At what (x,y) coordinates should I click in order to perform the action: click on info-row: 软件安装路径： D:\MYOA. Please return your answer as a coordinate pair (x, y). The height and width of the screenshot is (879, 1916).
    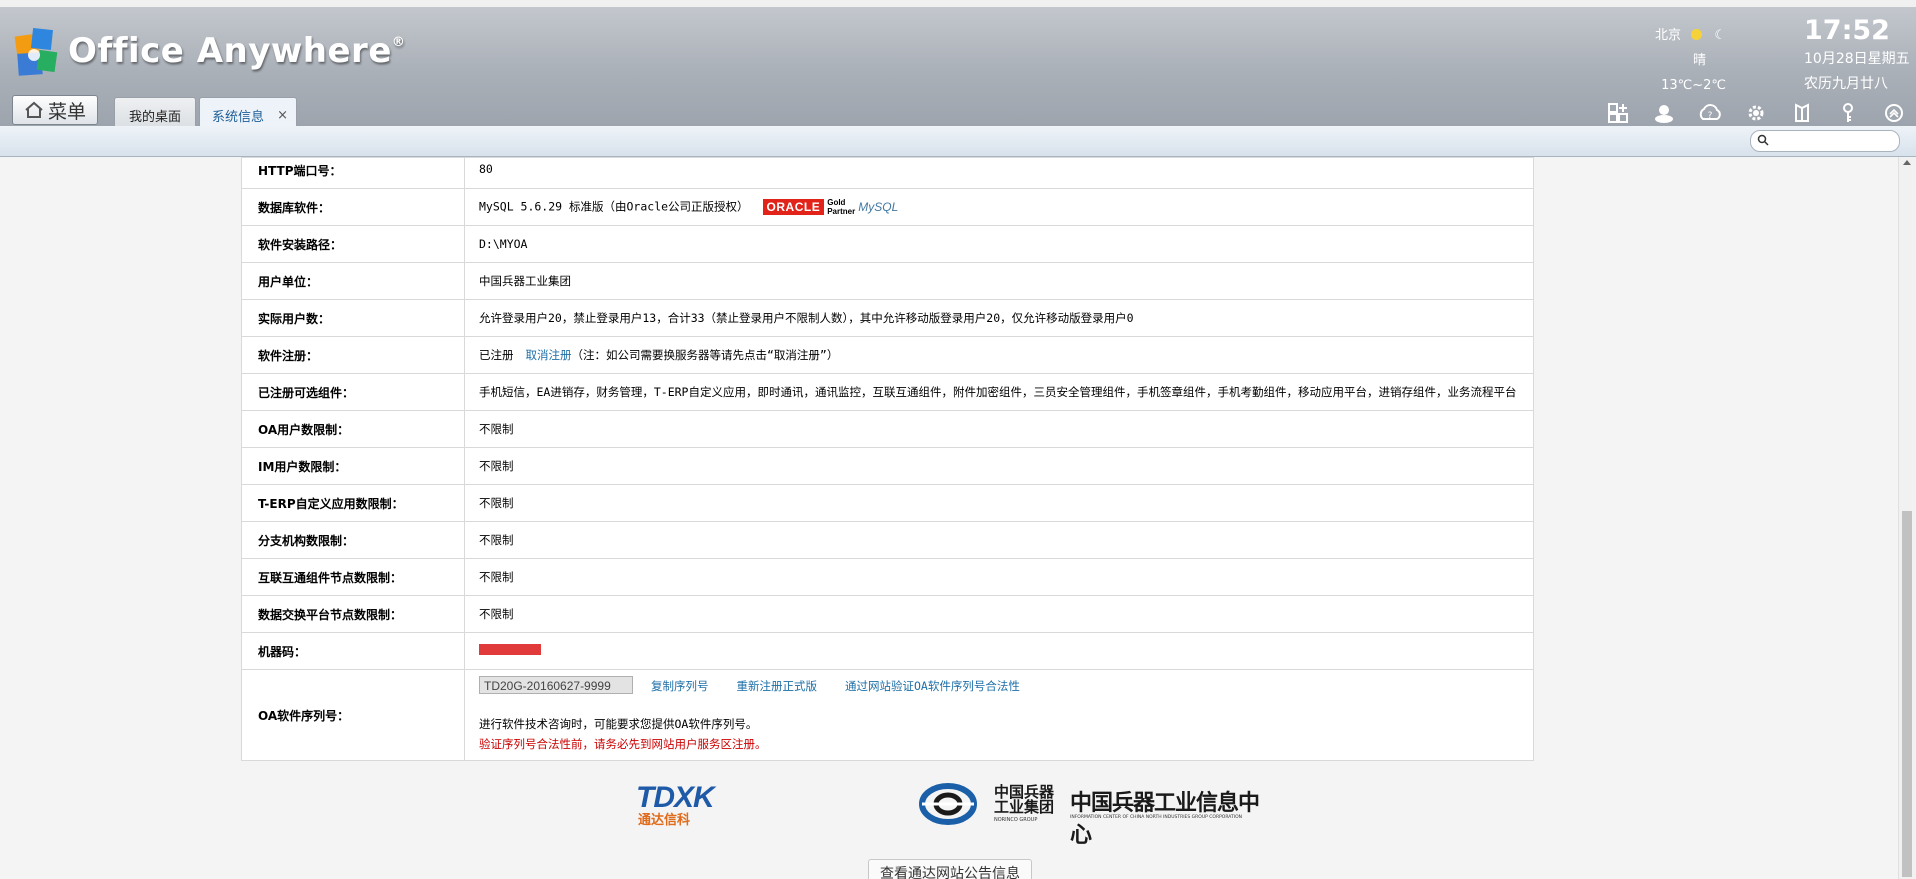
    Looking at the image, I should click on (887, 244).